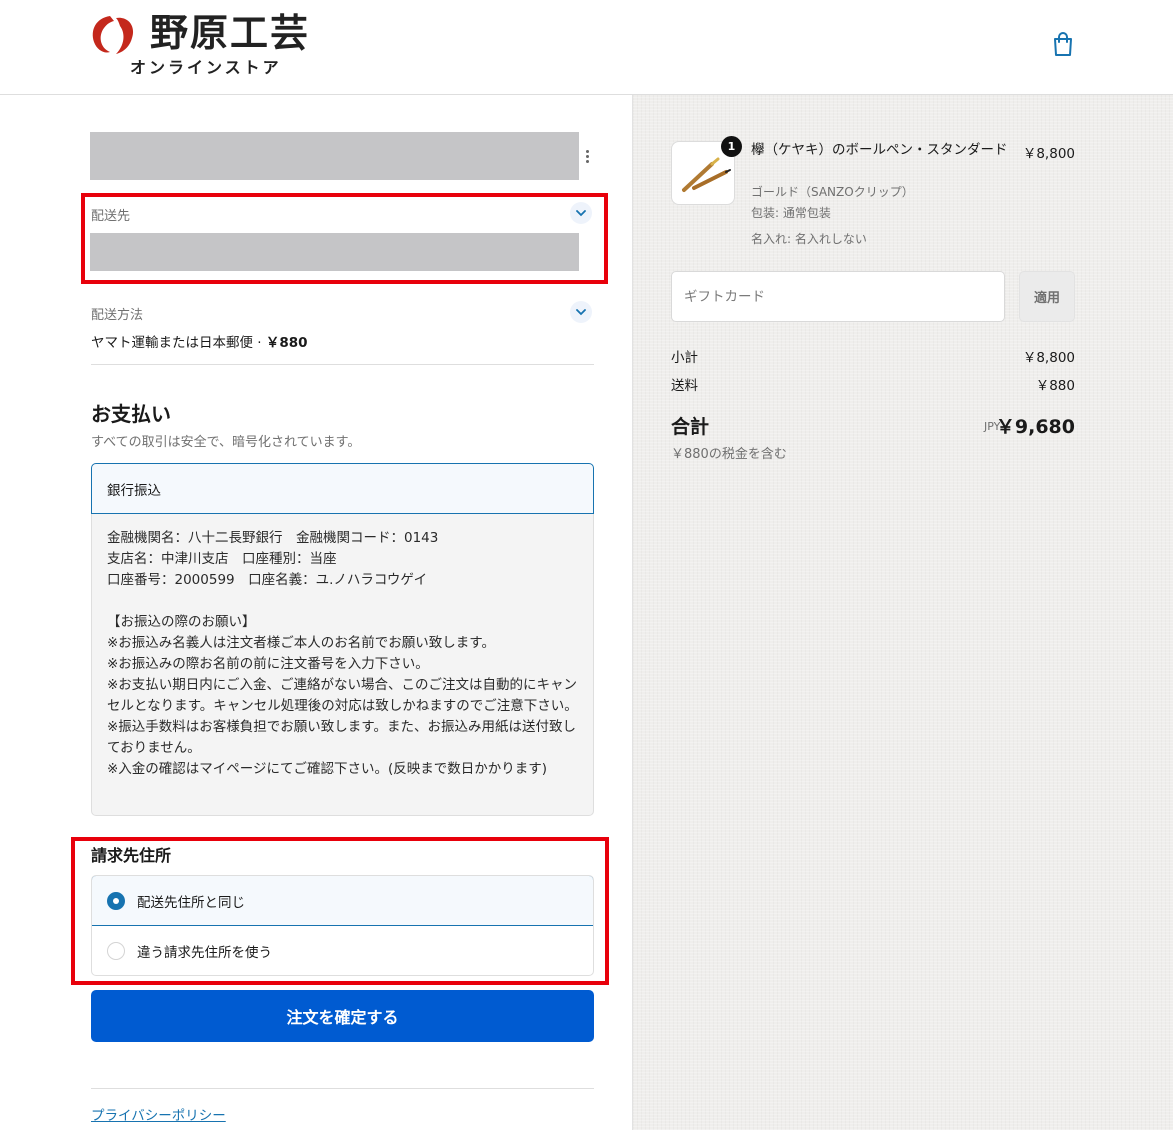 The image size is (1173, 1130). Describe the element at coordinates (226, 442) in the screenshot. I see `payment-subtitle: すべての取引は安全で、暗号化されています。` at that location.